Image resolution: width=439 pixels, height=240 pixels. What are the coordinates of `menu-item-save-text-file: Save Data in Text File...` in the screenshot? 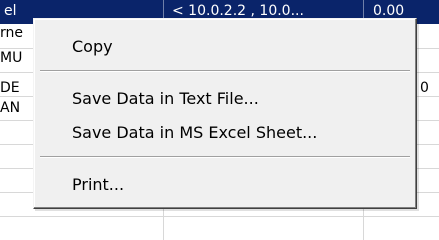 It's located at (165, 99).